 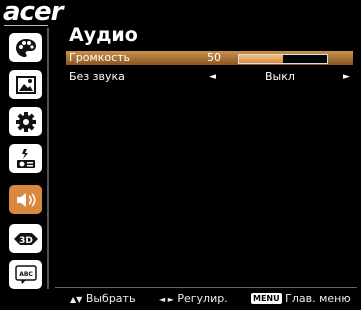 What do you see at coordinates (214, 57) in the screenshot?
I see `volume-value: 50` at bounding box center [214, 57].